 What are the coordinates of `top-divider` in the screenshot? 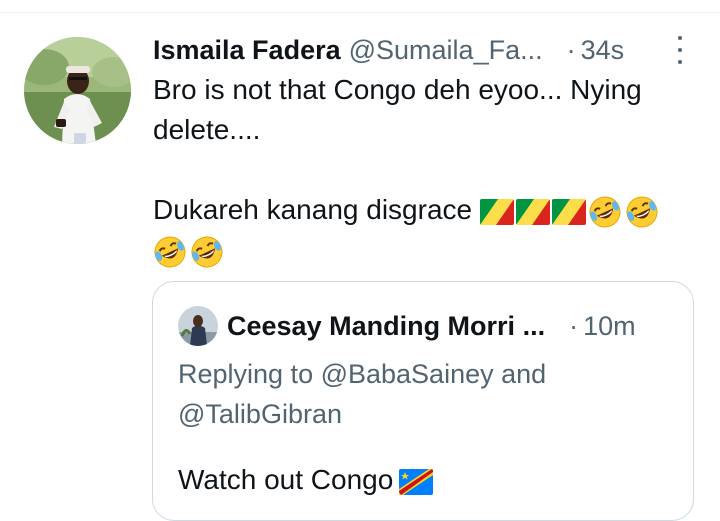 It's located at (360, 12).